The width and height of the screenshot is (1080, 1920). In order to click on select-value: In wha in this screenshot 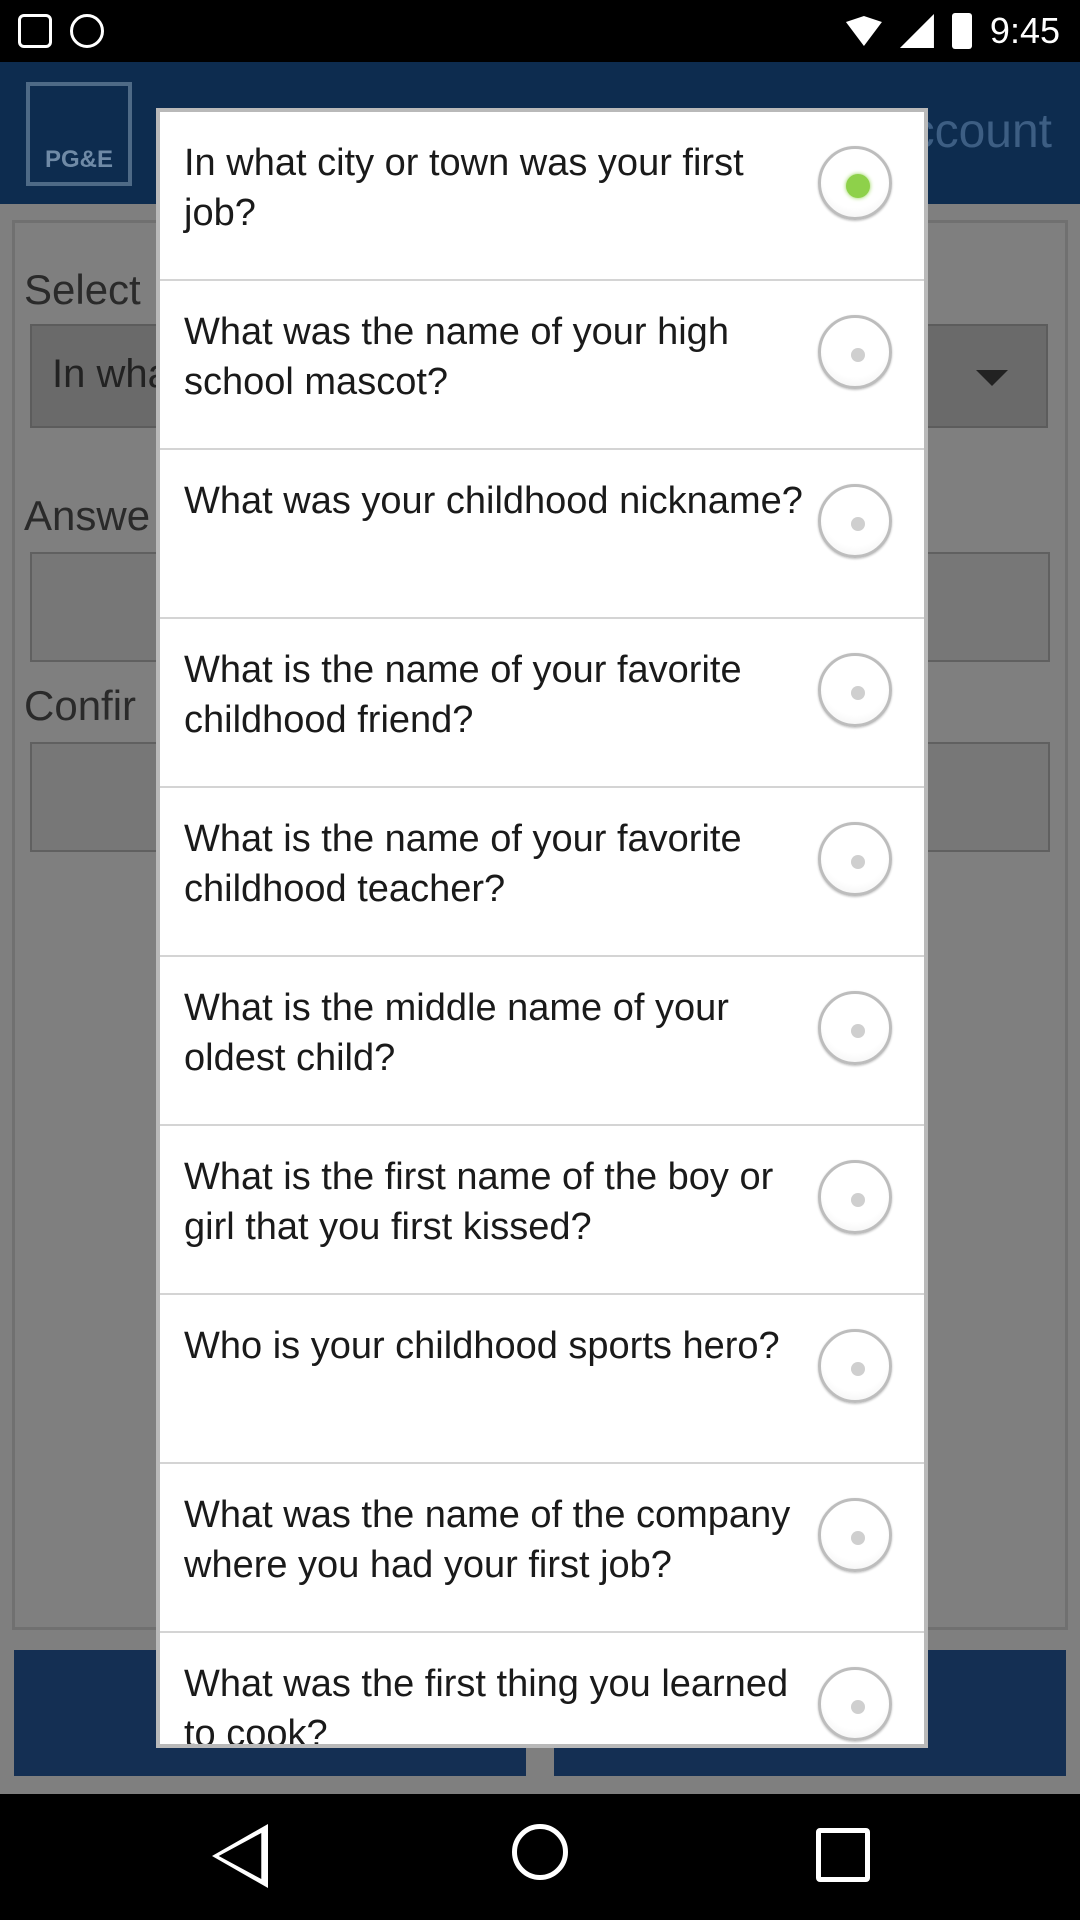, I will do `click(111, 374)`.